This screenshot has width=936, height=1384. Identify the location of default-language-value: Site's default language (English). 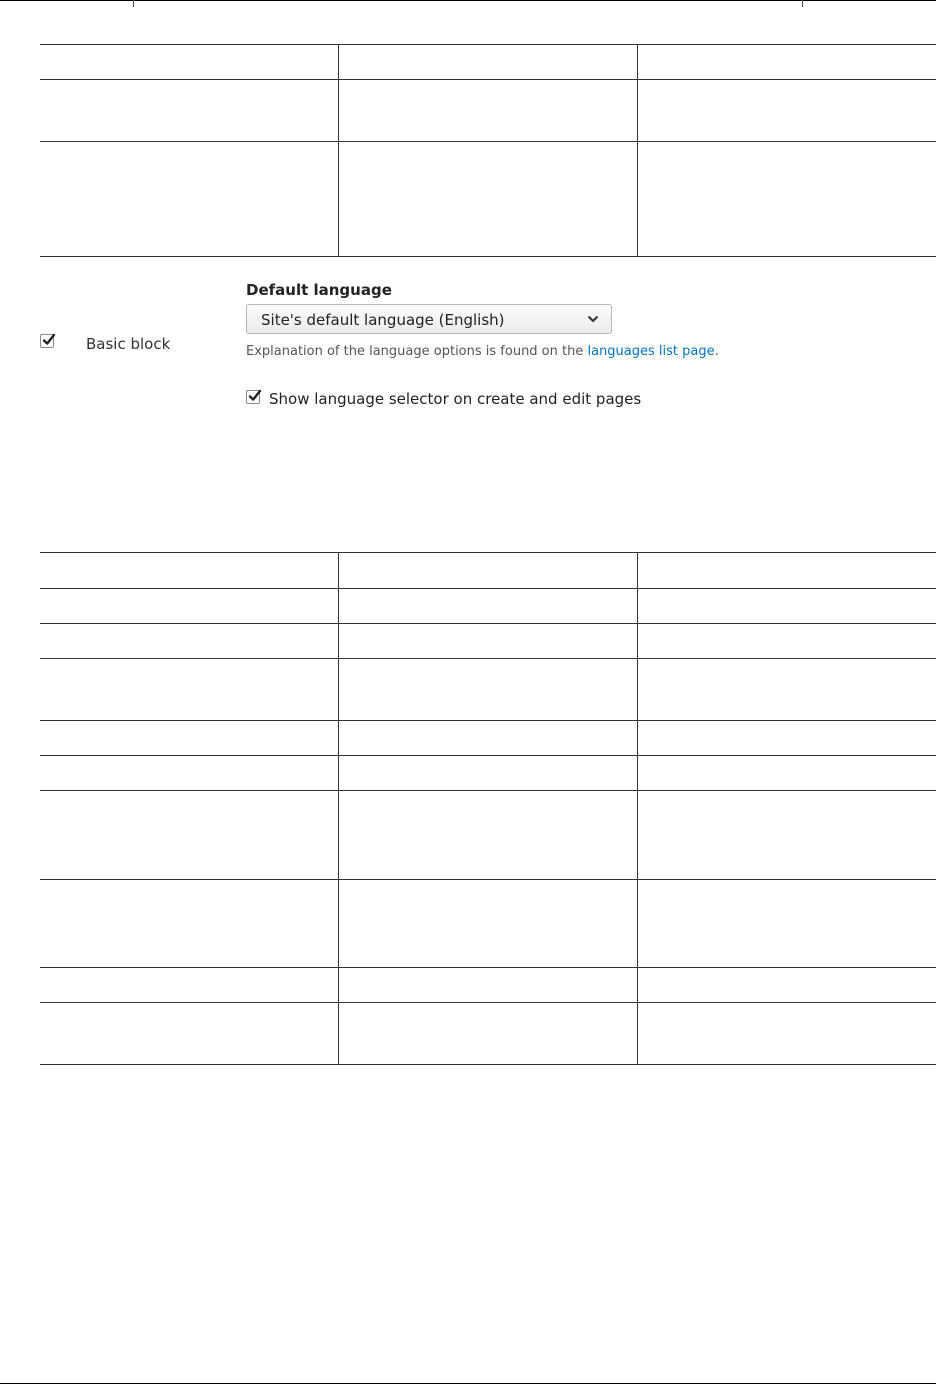
(383, 320).